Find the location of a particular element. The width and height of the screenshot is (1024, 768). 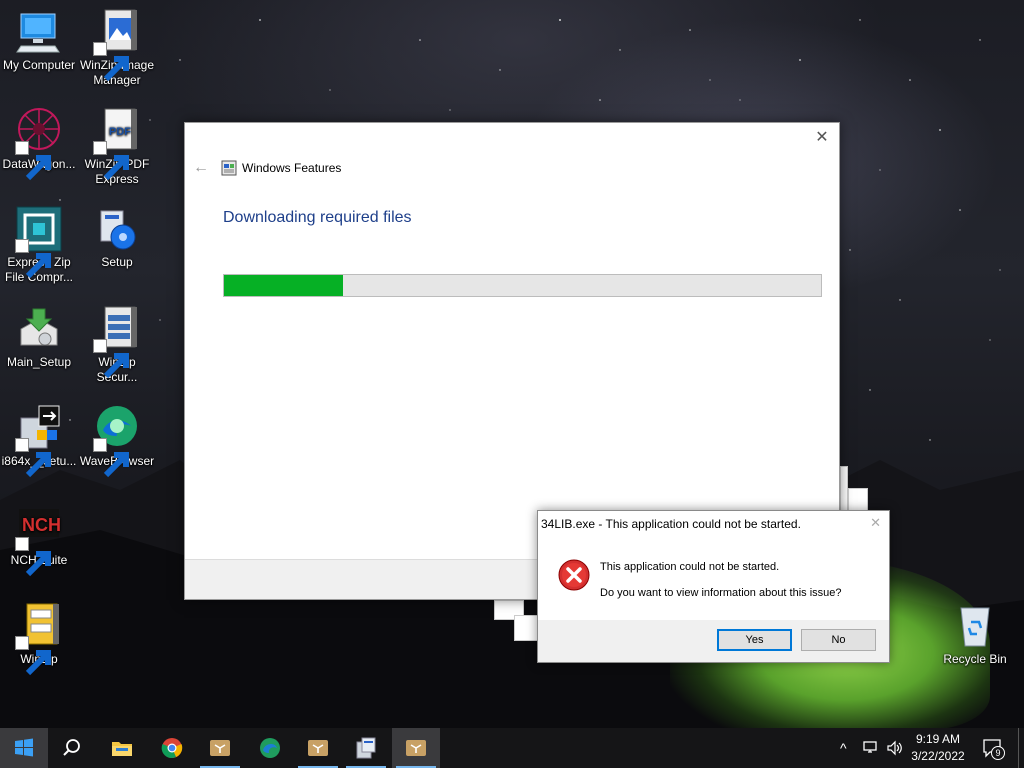

dialog-close-button: ✕ is located at coordinates (875, 523).